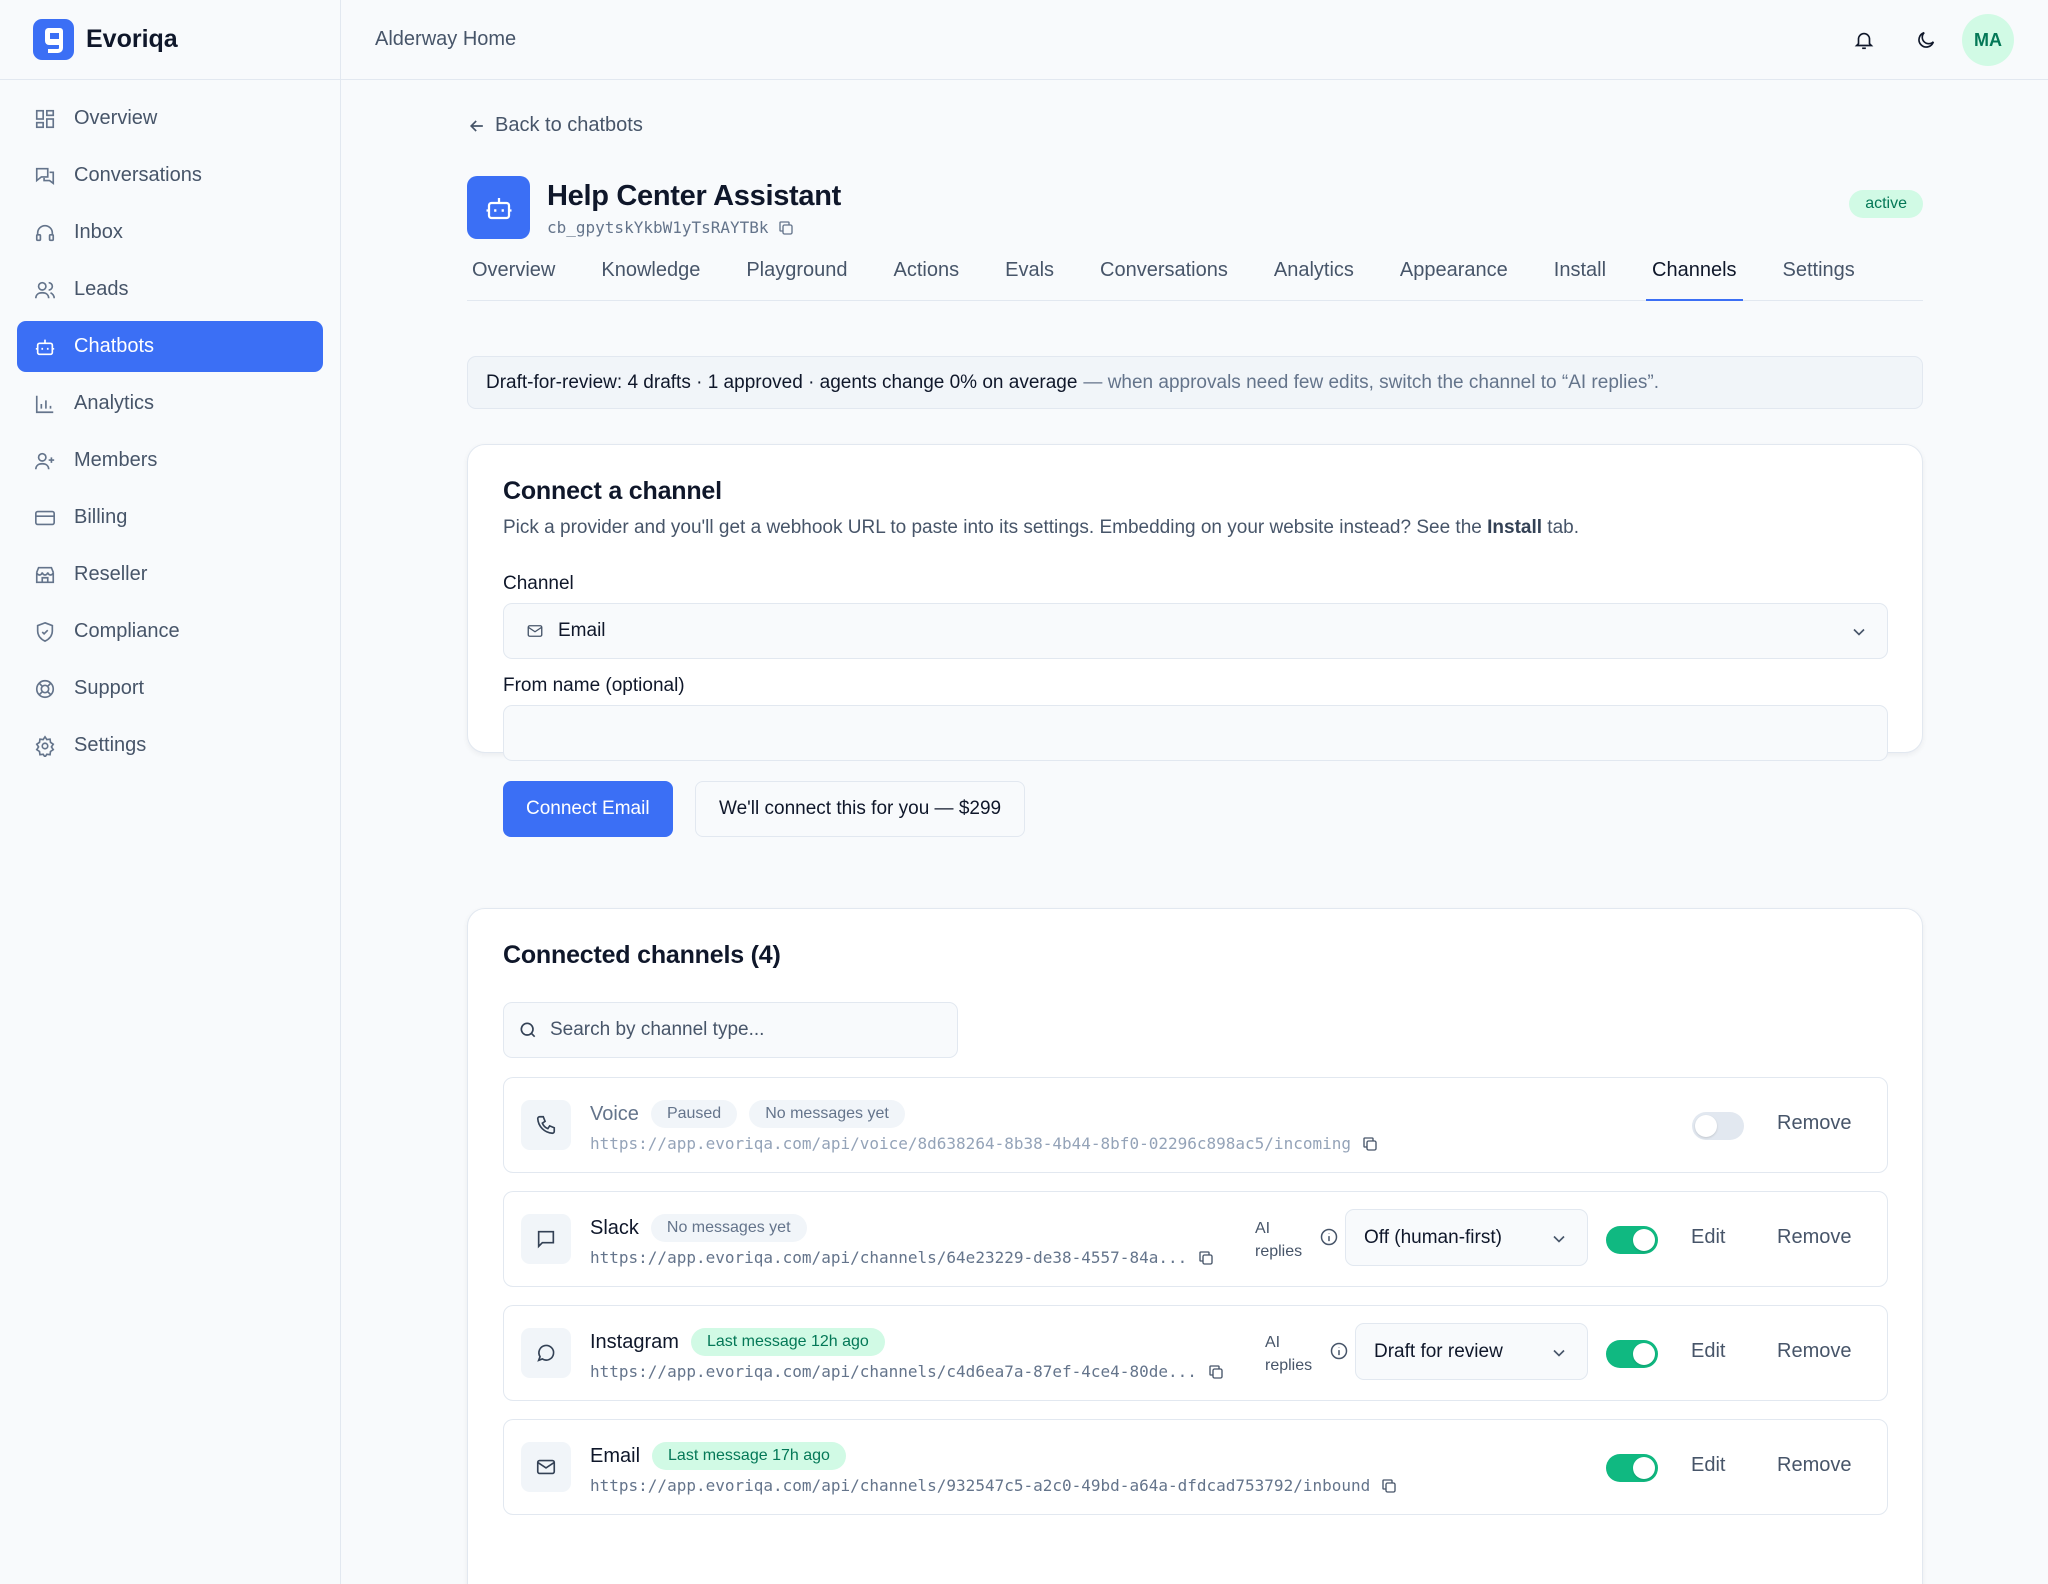 The image size is (2048, 1584). I want to click on tab-appearance: Appearance, so click(1454, 278).